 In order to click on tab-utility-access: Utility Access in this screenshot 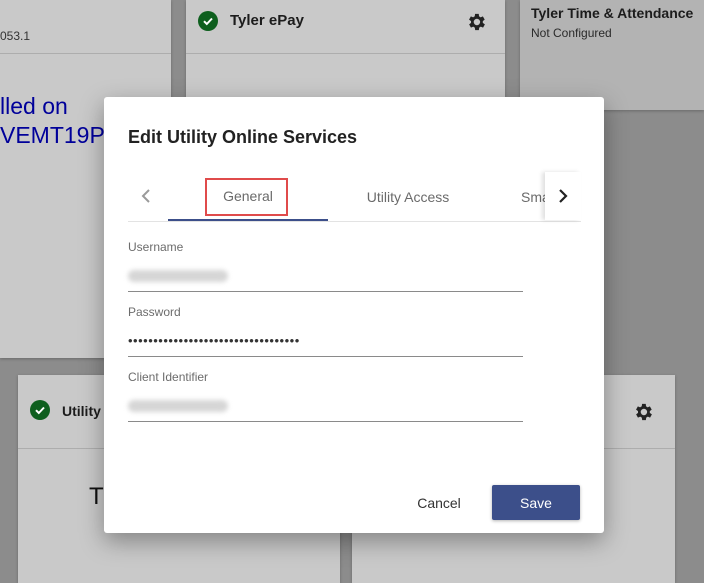, I will do `click(408, 196)`.